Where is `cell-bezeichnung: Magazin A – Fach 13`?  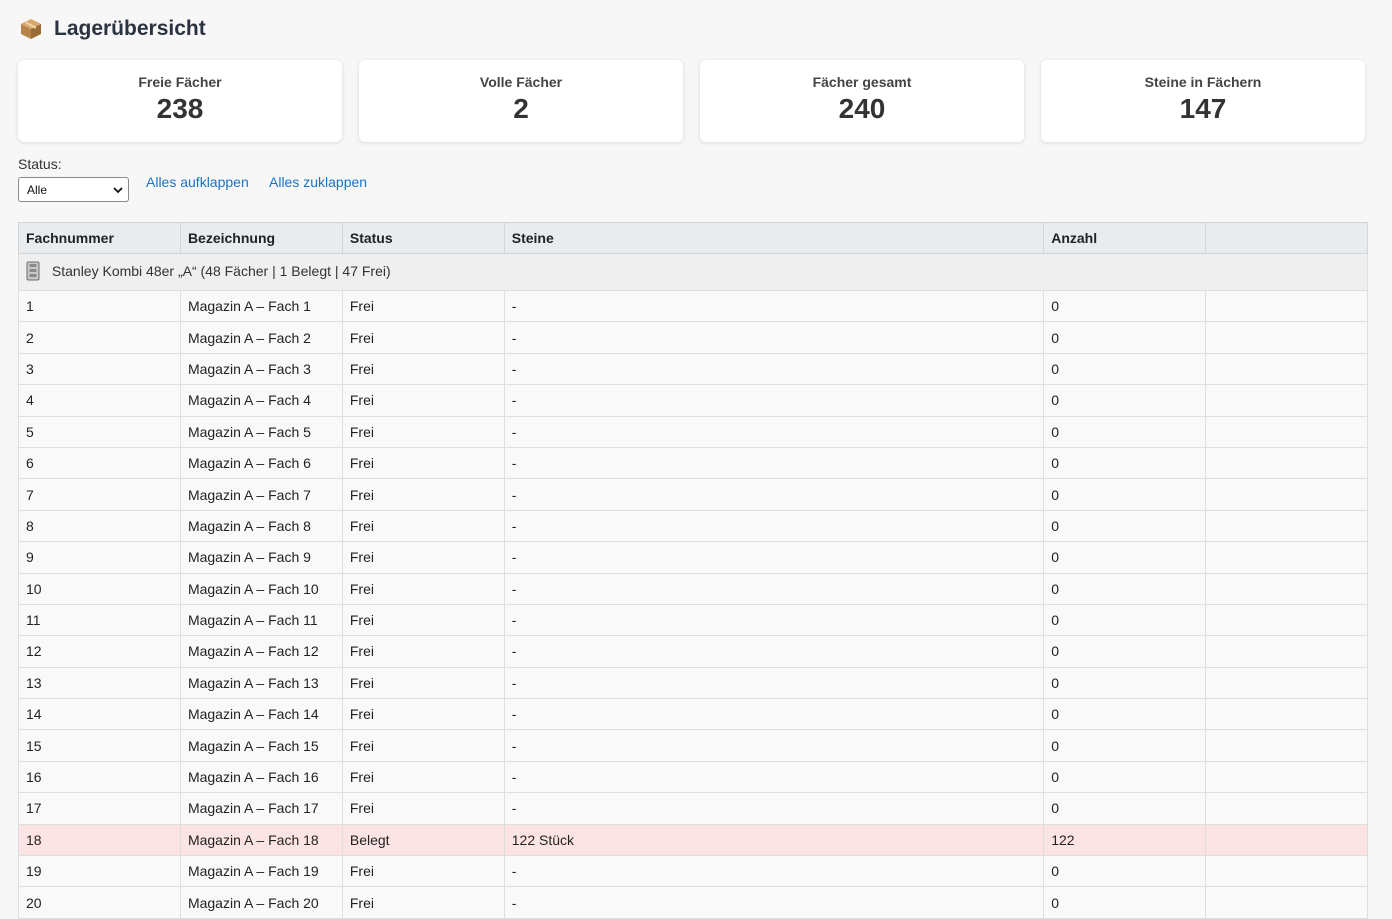 cell-bezeichnung: Magazin A – Fach 13 is located at coordinates (261, 683).